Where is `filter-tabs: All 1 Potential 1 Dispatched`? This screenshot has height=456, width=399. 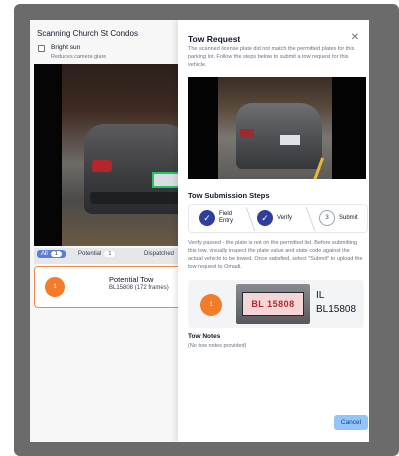 filter-tabs: All 1 Potential 1 Dispatched is located at coordinates (114, 256).